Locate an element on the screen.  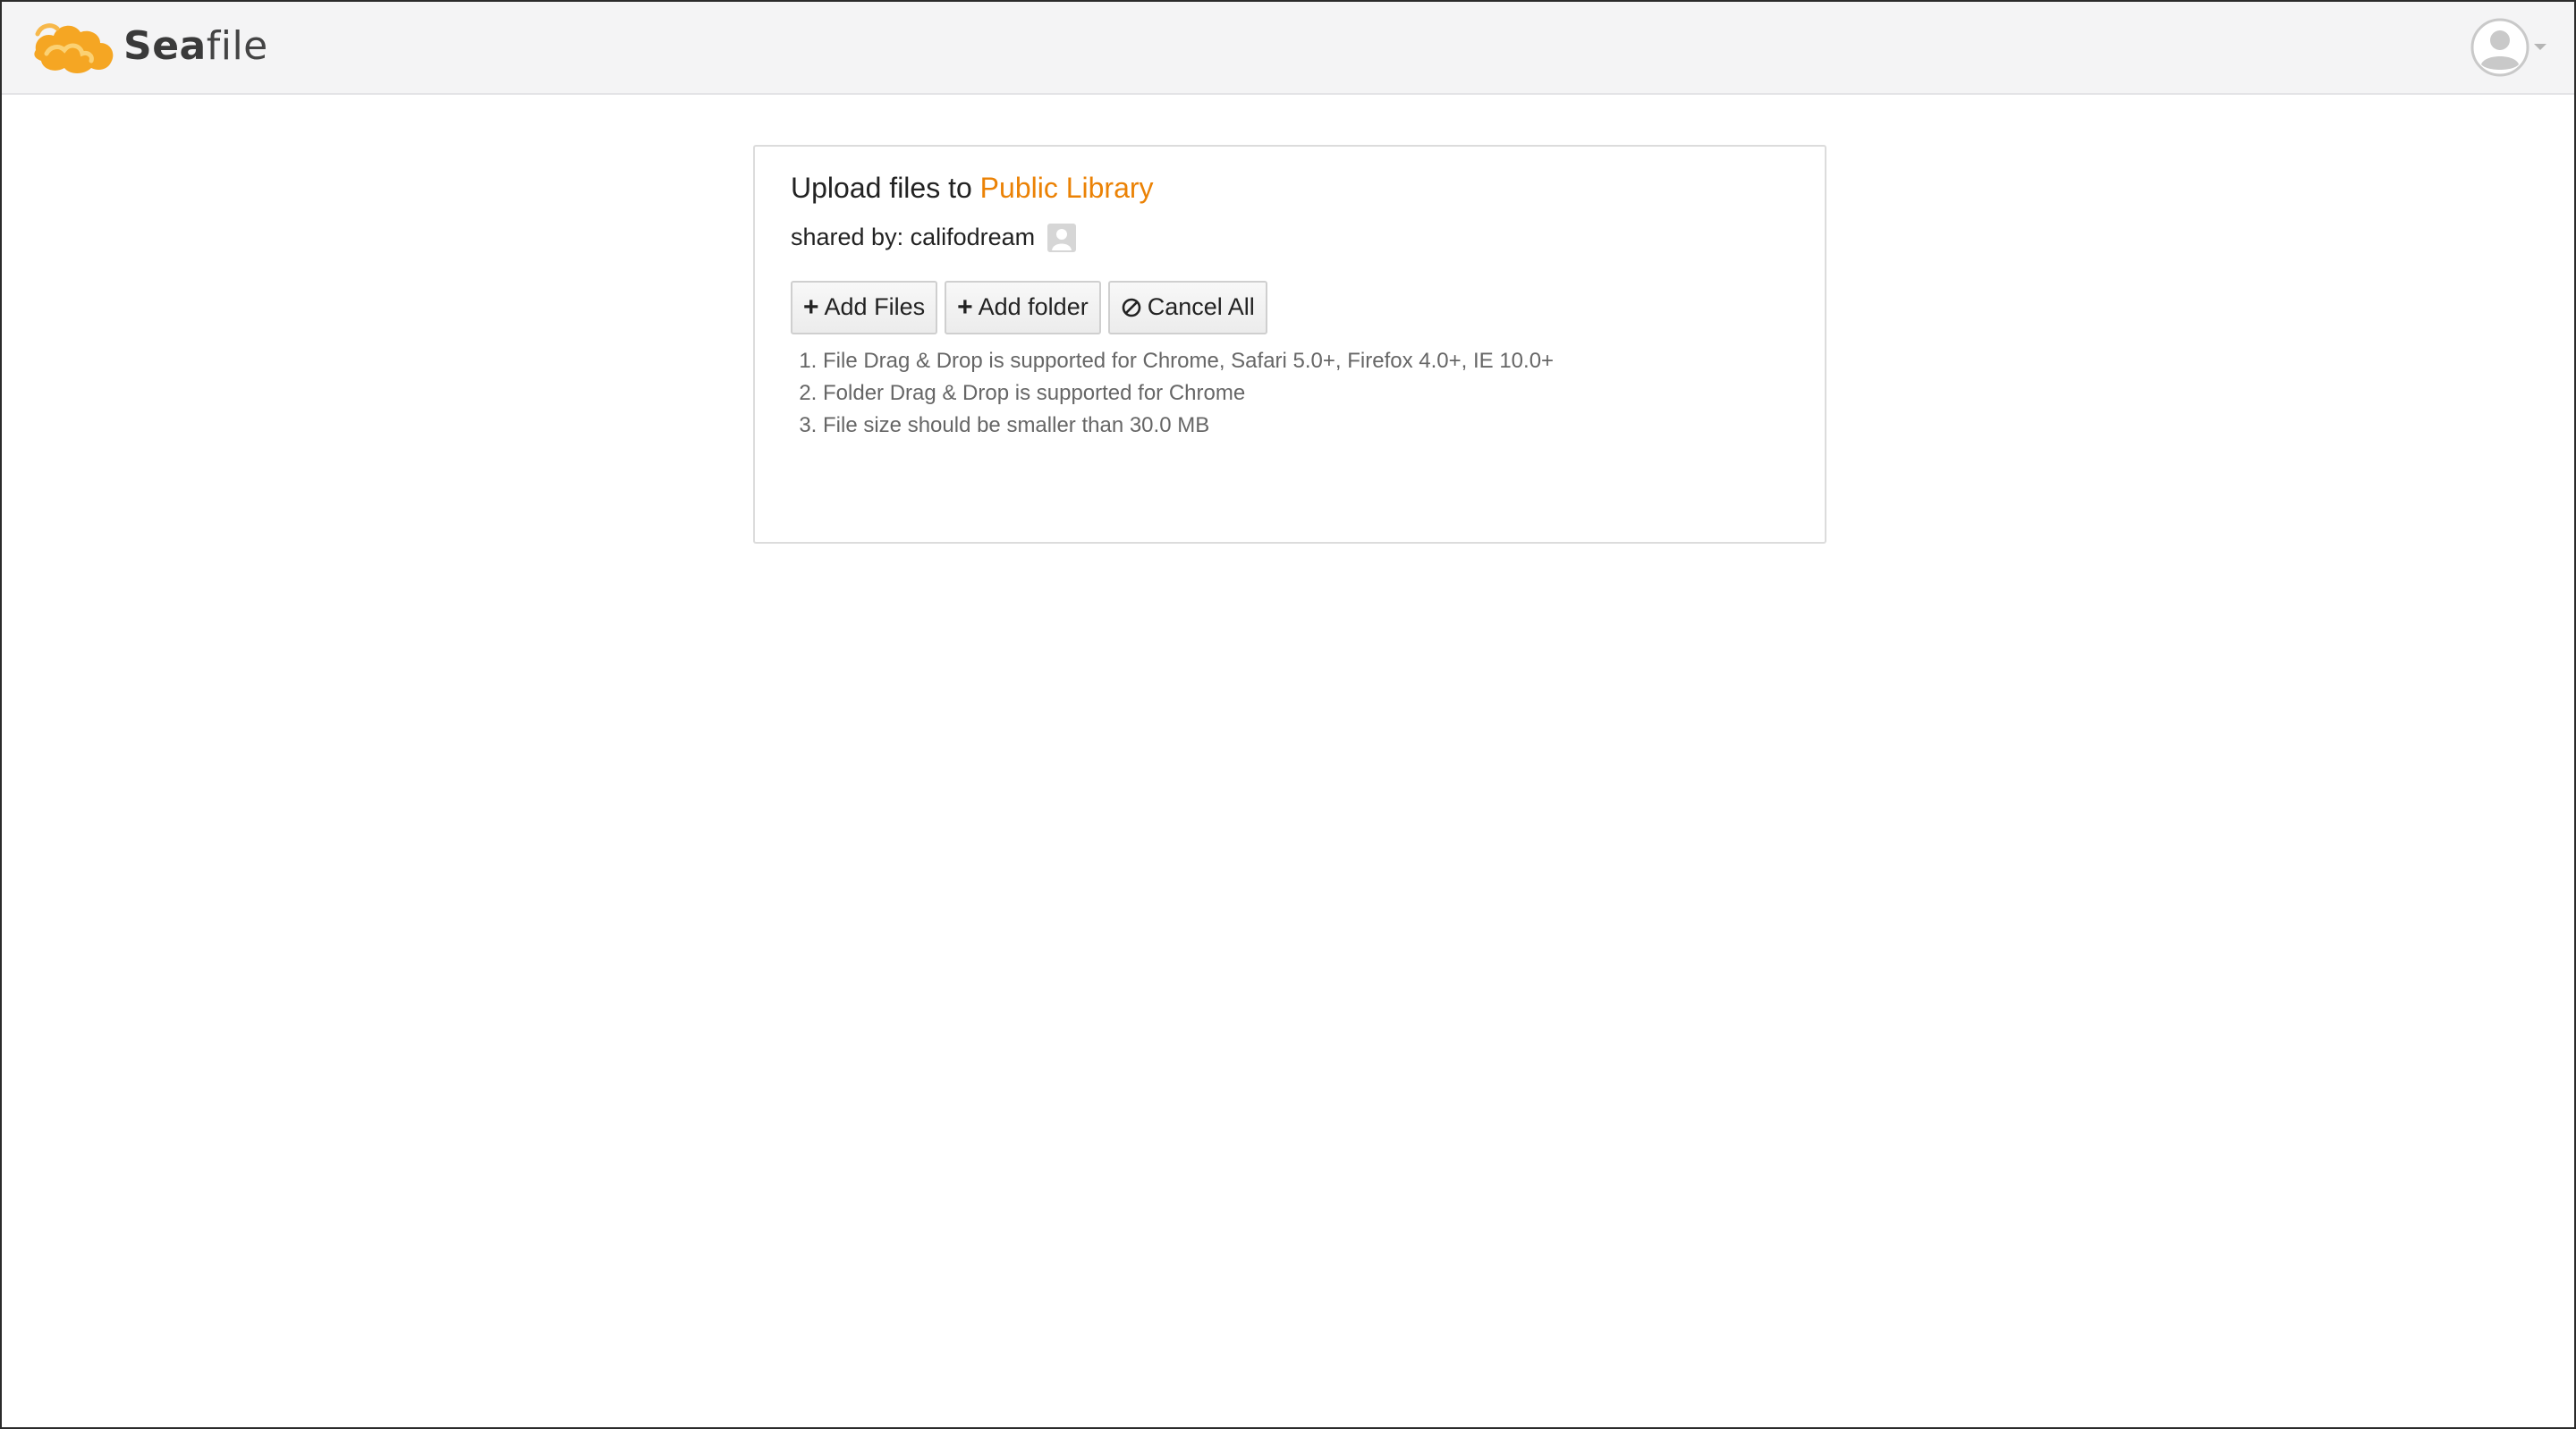
seafile-logo: Seafile is located at coordinates (148, 46).